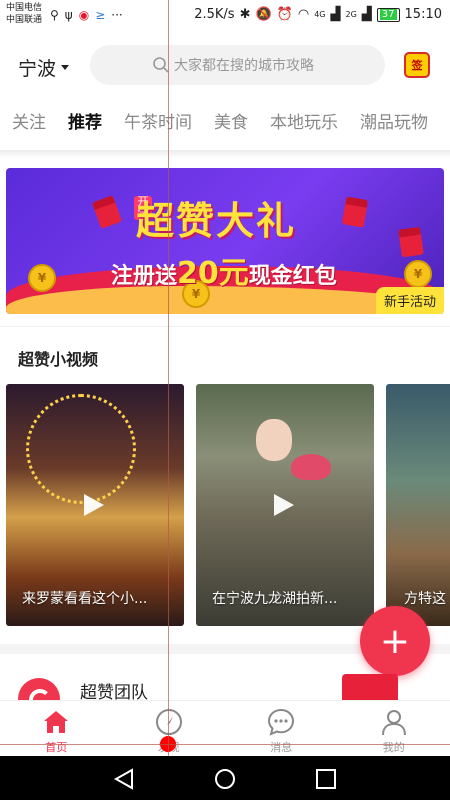 This screenshot has width=450, height=800. I want to click on nav-messages: 消息, so click(281, 728).